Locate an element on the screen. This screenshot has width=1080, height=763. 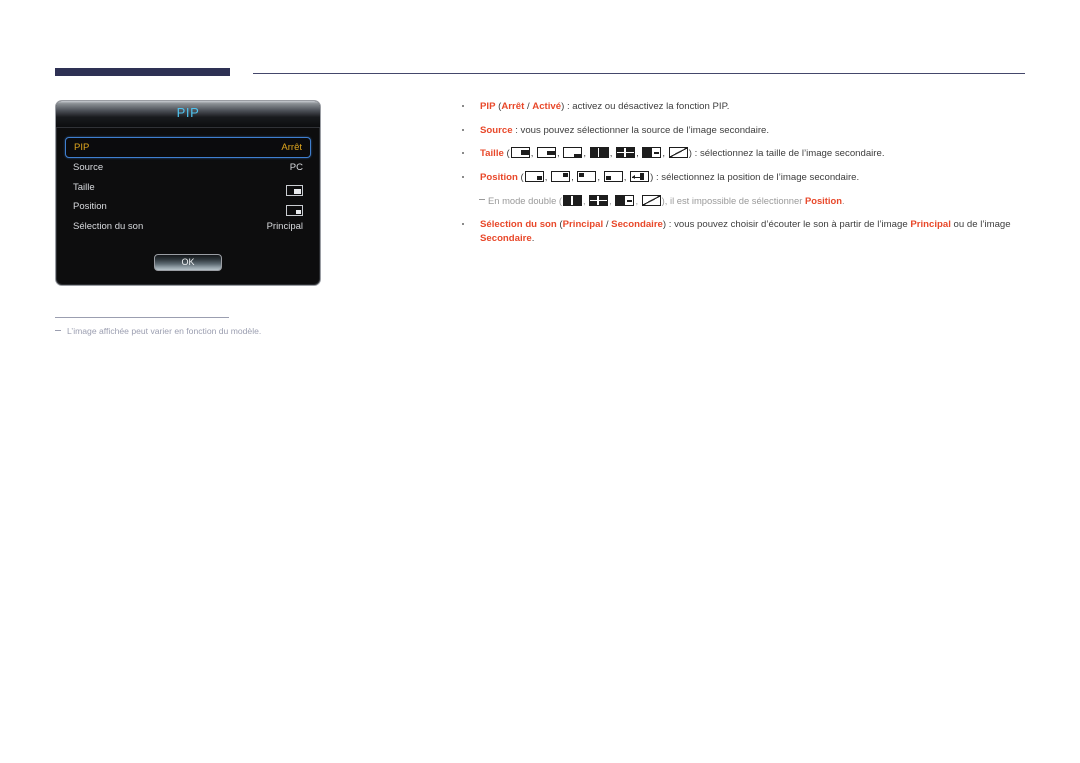
subnote-dash-icon is located at coordinates (482, 199).